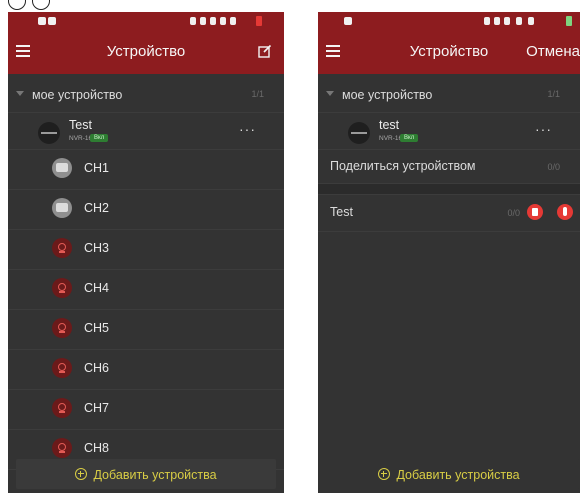  Describe the element at coordinates (97, 448) in the screenshot. I see `channel-label: CH8` at that location.